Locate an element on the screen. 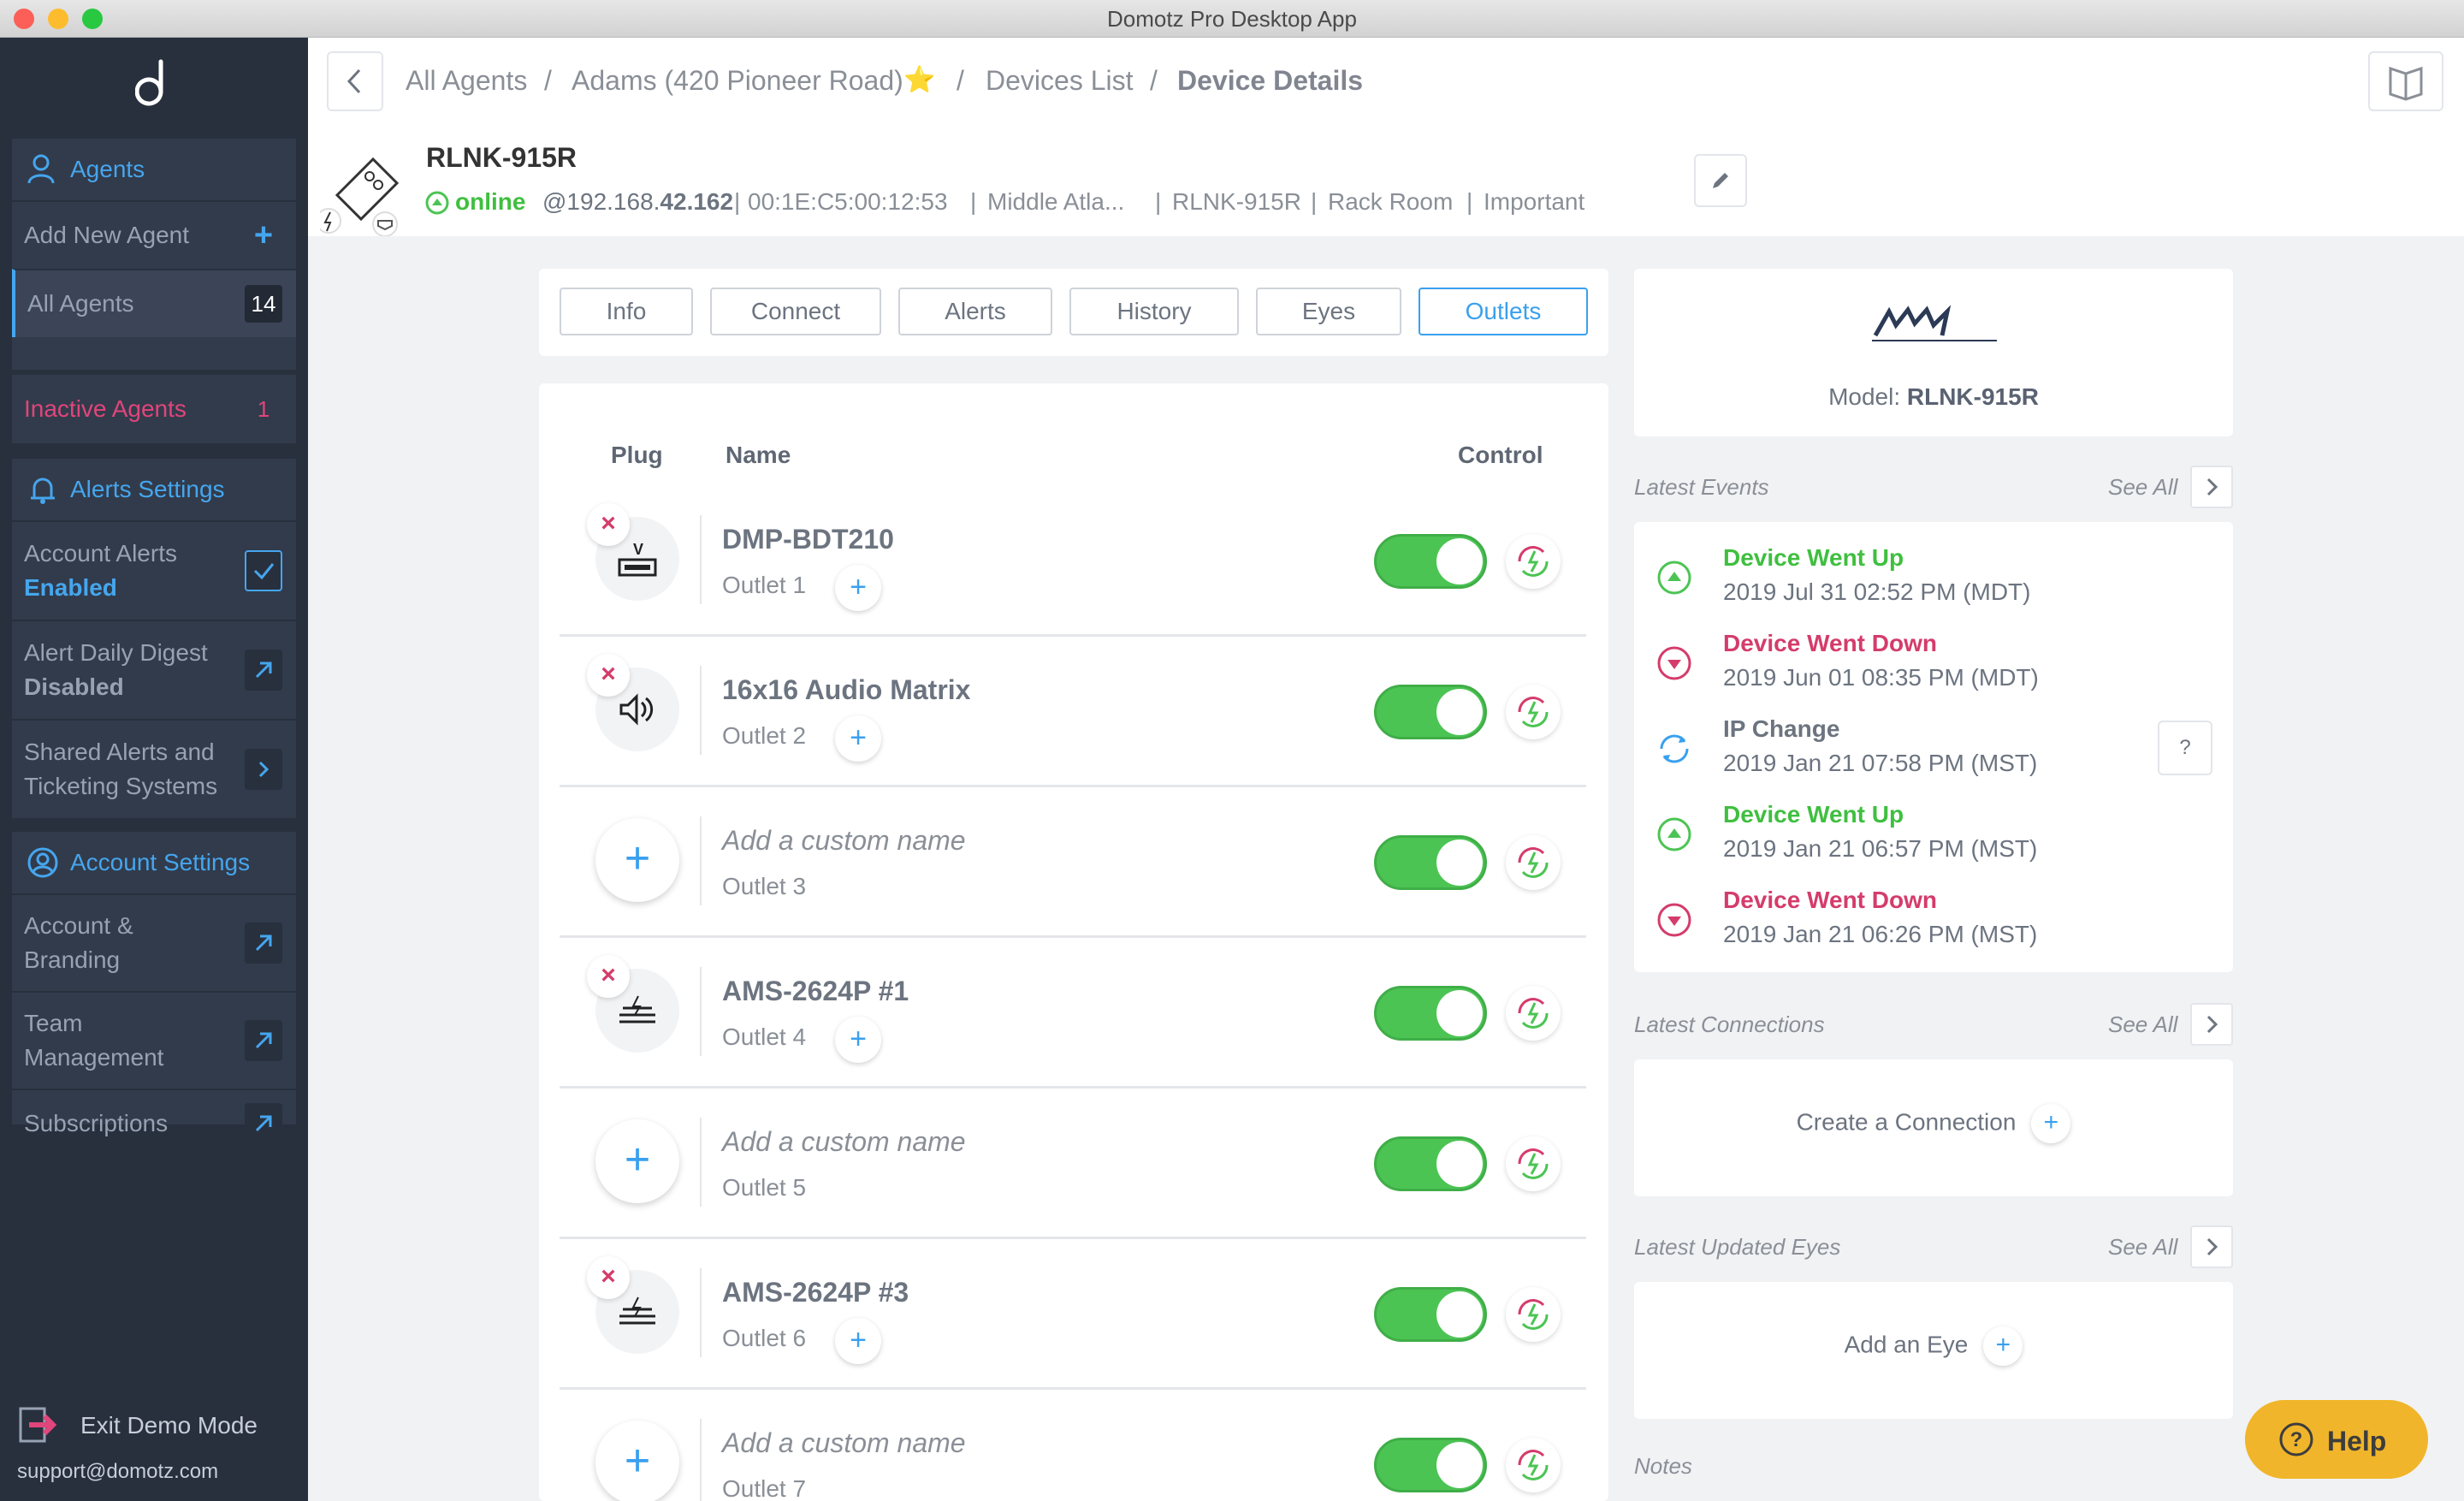 This screenshot has width=2464, height=1501. support-email: support@domotz.com is located at coordinates (117, 1472).